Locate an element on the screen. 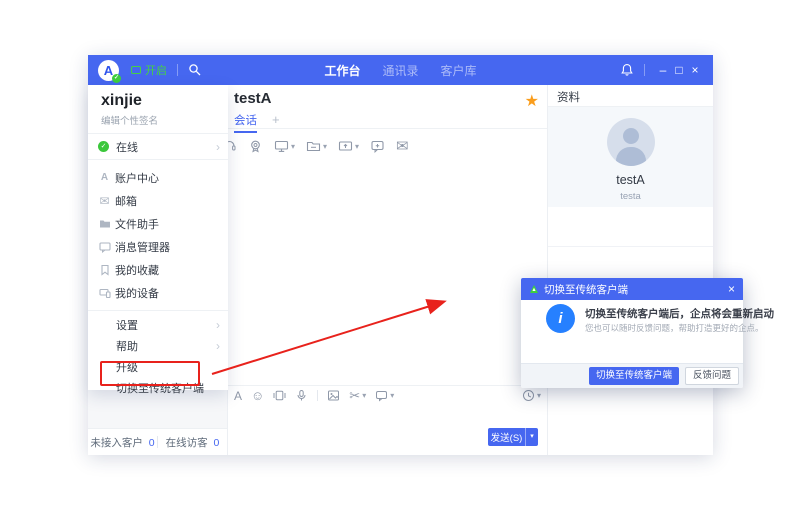 The image size is (800, 505). menu-item-mailbox: ✉ 邮箱 is located at coordinates (158, 200).